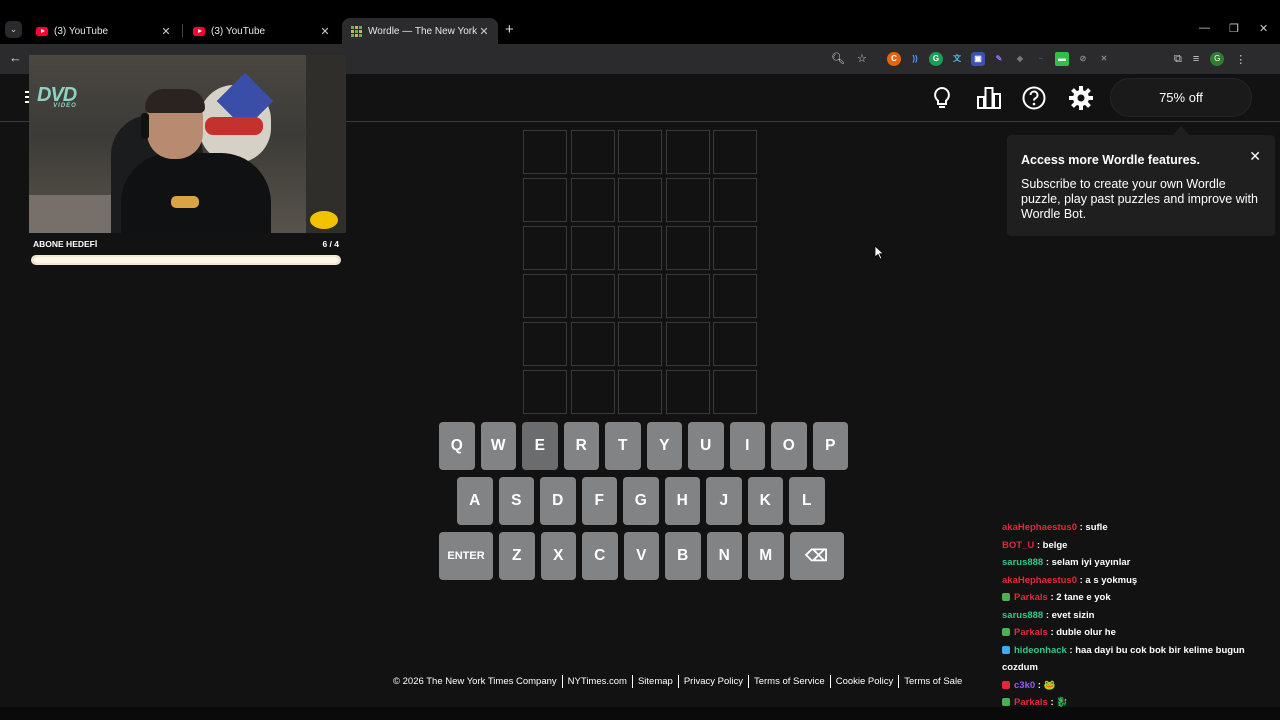  What do you see at coordinates (475, 501) in the screenshot?
I see `key-a: A` at bounding box center [475, 501].